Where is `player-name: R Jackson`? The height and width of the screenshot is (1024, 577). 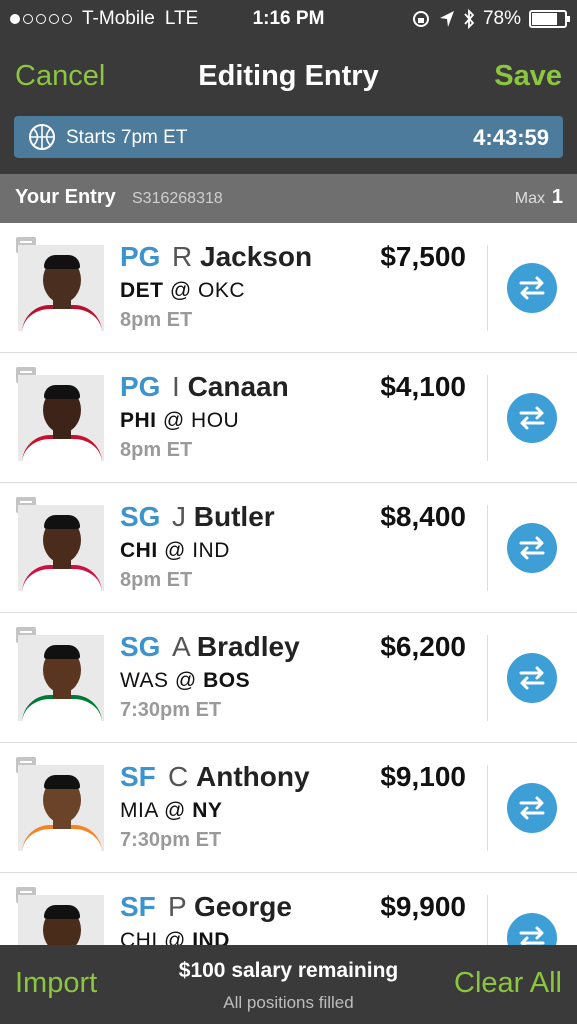 player-name: R Jackson is located at coordinates (242, 257).